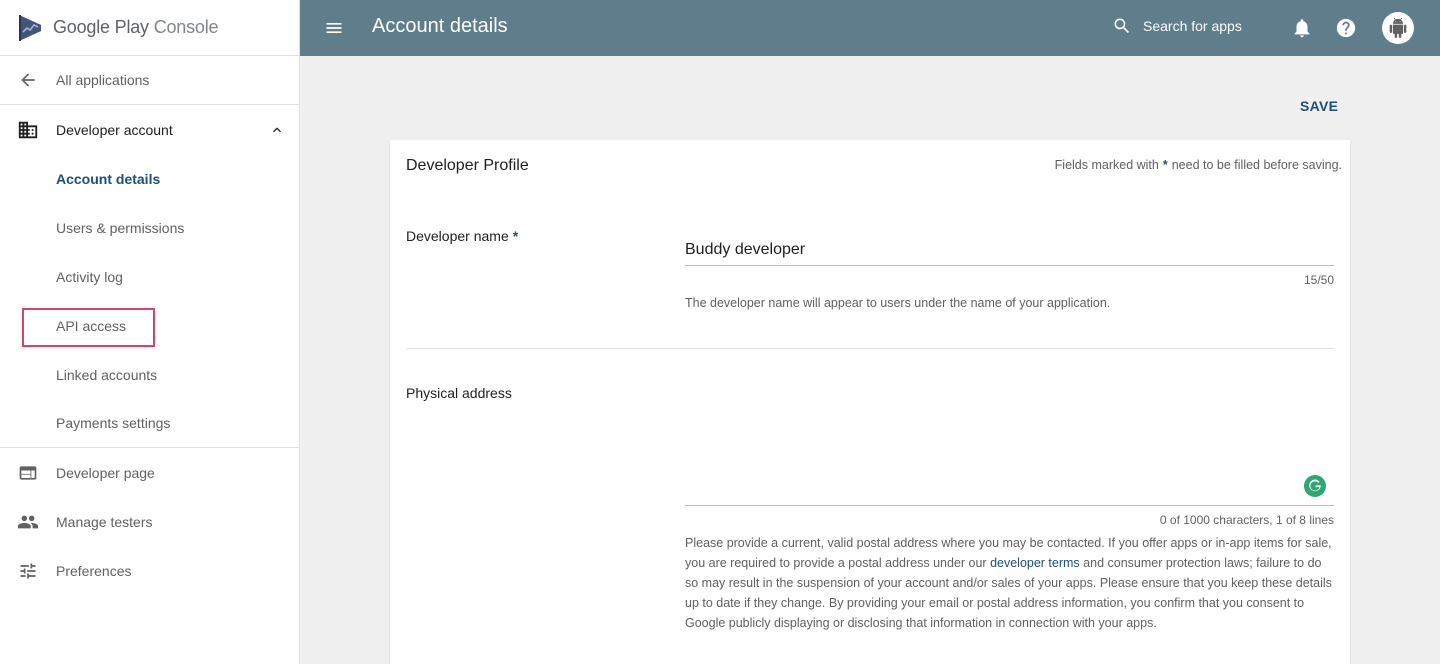  I want to click on nav-manage-testers-label: Manage testers, so click(104, 521).